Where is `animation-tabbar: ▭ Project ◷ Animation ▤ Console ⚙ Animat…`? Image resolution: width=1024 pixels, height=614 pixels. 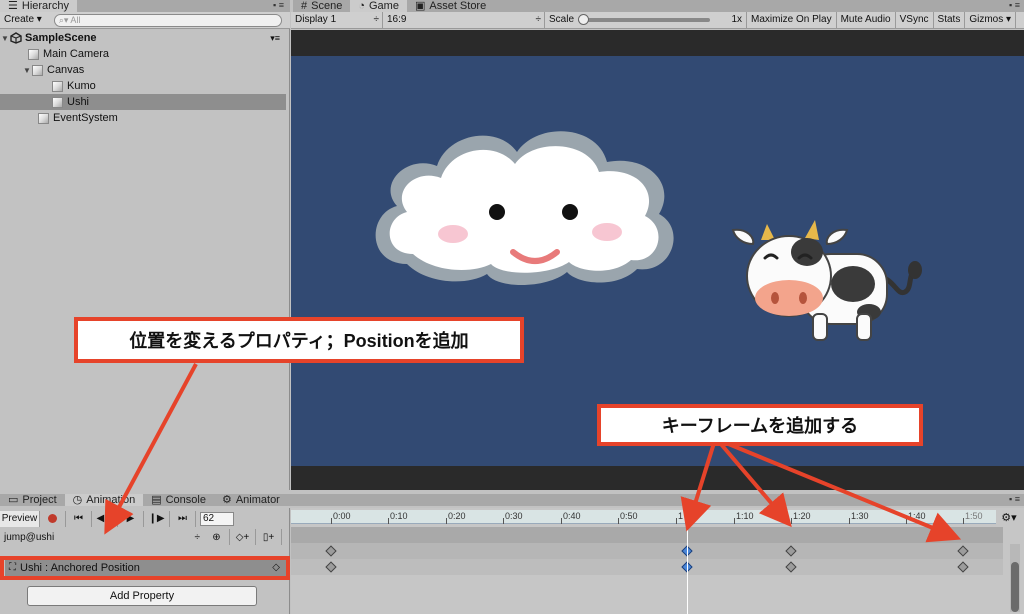 animation-tabbar: ▭ Project ◷ Animation ▤ Console ⚙ Animat… is located at coordinates (512, 500).